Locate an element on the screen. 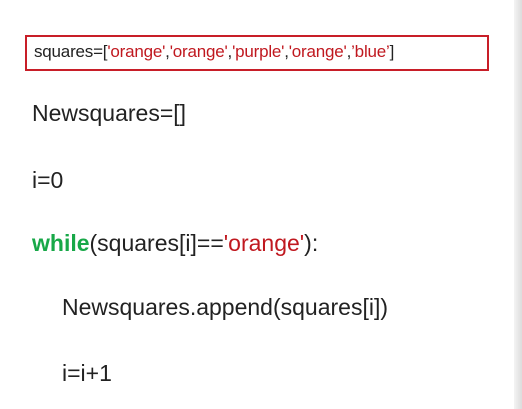  code-text: ] is located at coordinates (392, 51).